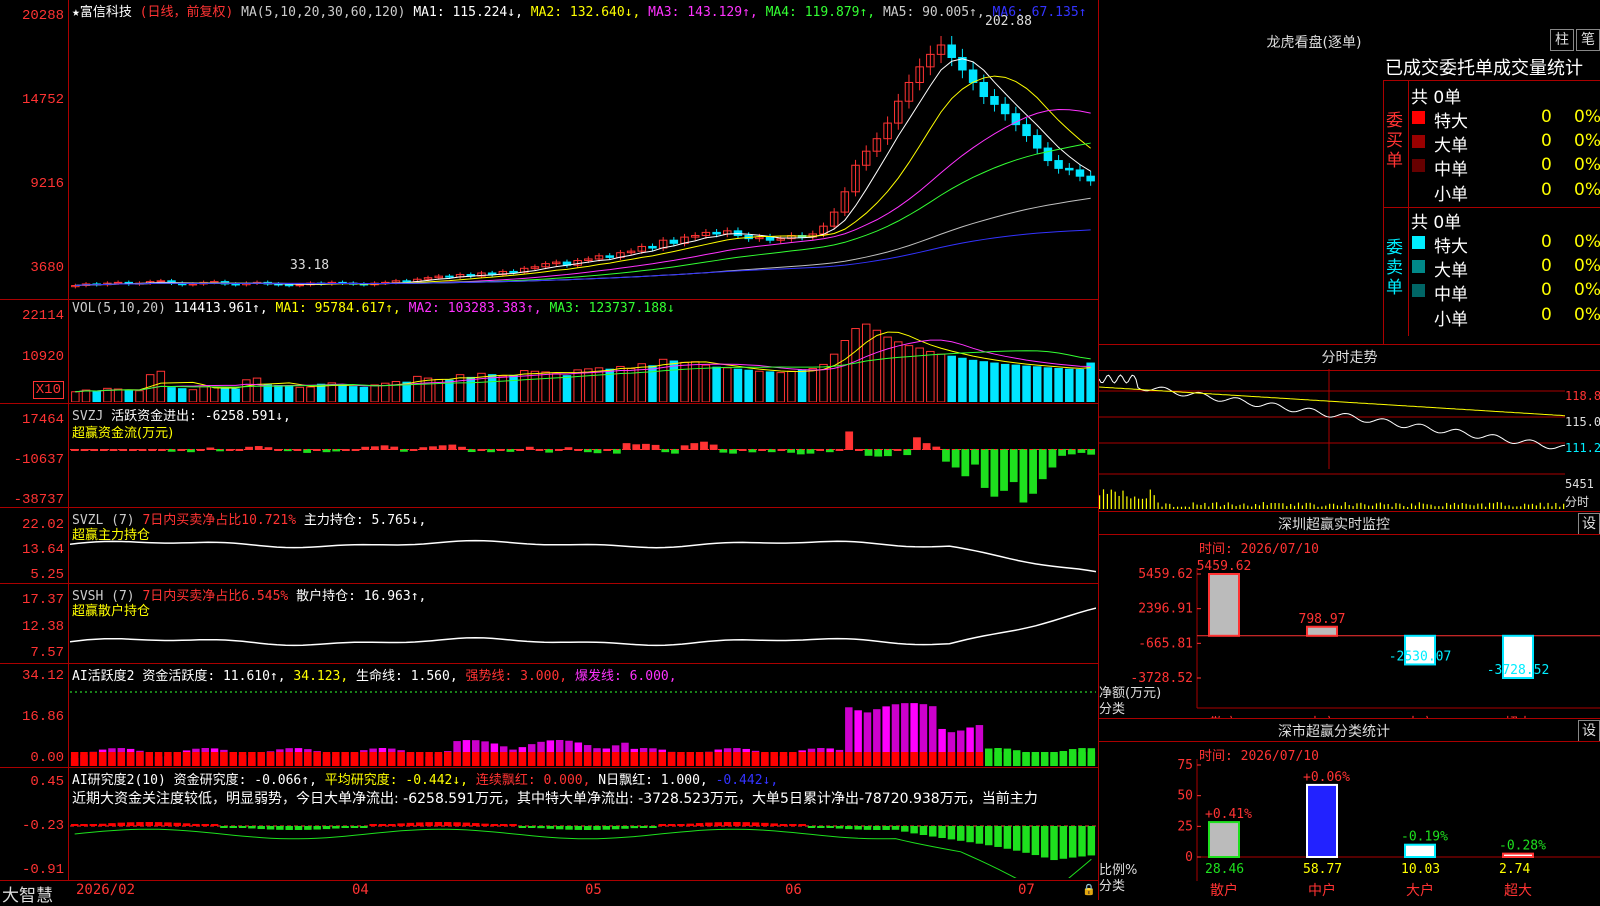 The image size is (1600, 906). I want to click on intraday-chart, so click(1332, 439).